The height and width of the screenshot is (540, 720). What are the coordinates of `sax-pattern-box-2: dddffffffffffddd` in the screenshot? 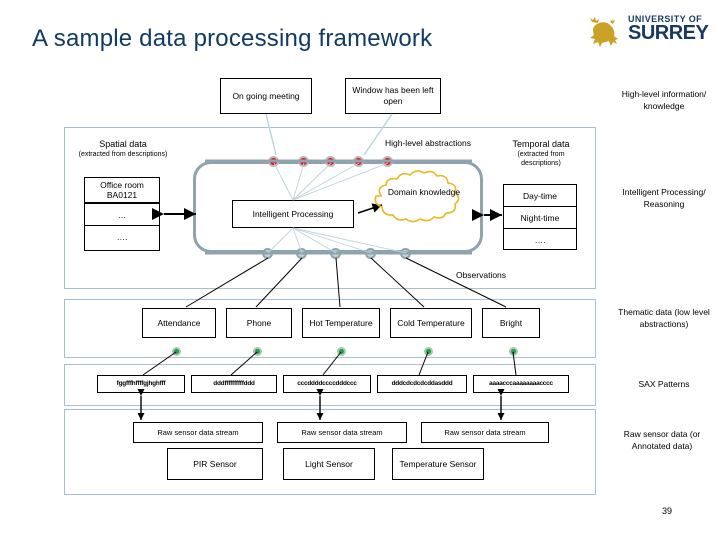 It's located at (234, 384).